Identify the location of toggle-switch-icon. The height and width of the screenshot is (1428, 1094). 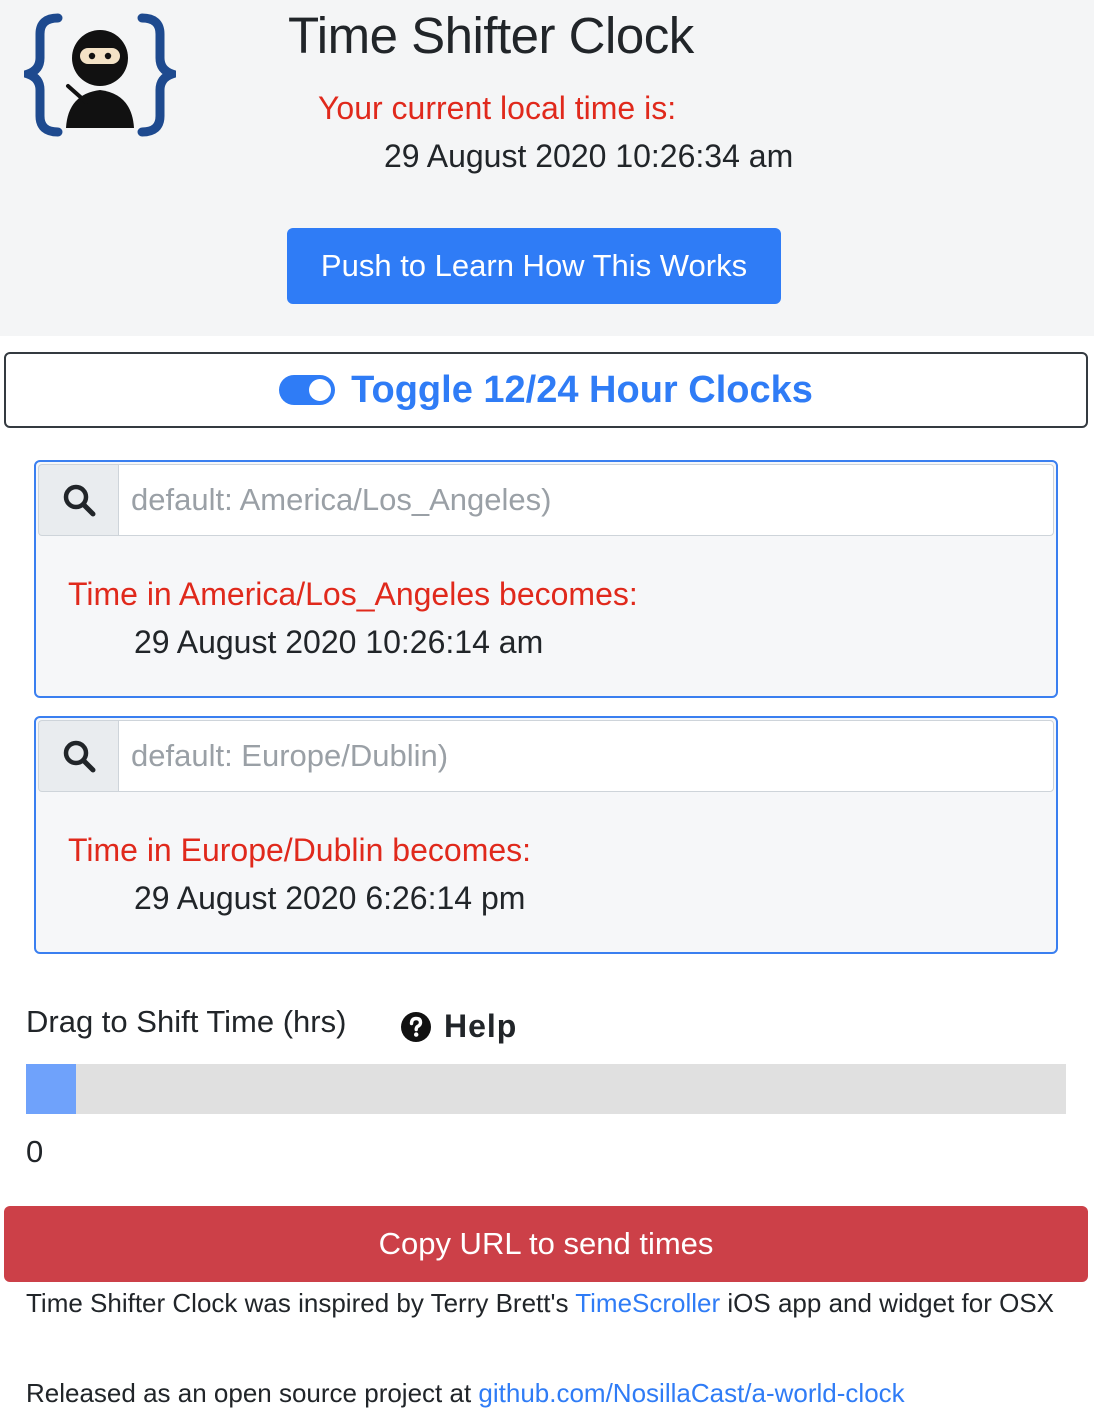
(307, 390).